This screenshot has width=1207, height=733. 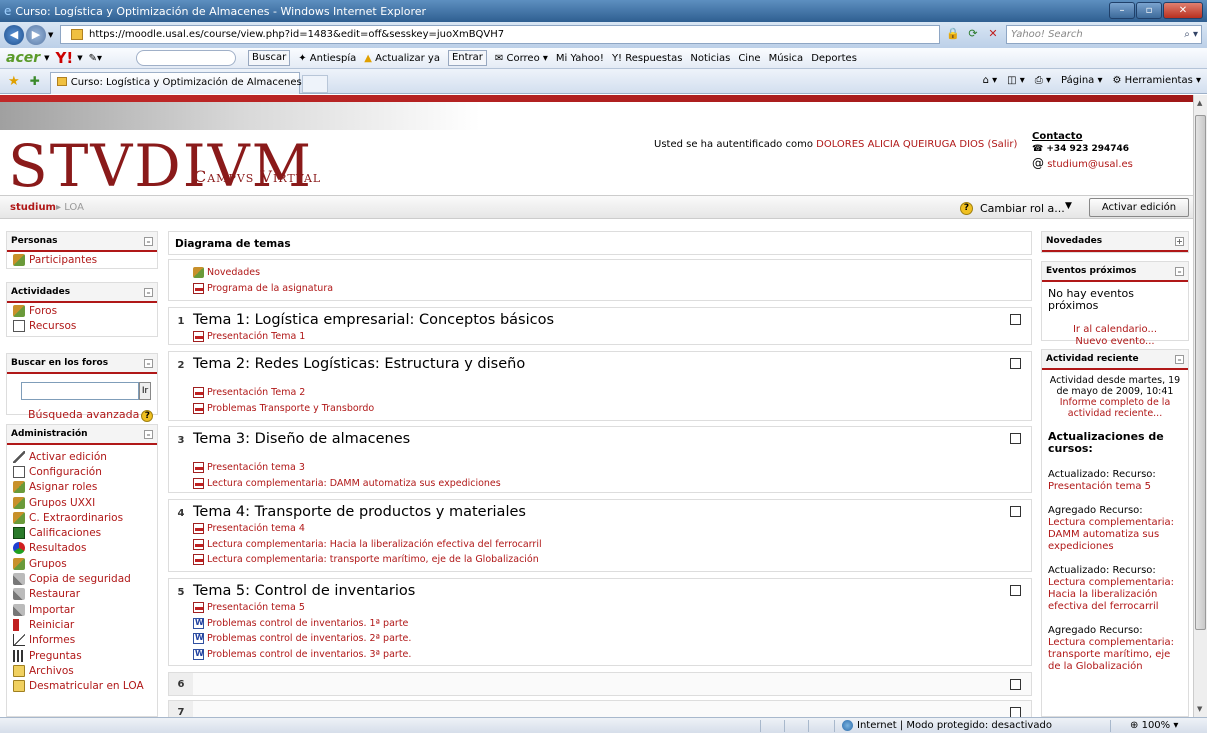 What do you see at coordinates (35, 81) in the screenshot?
I see `add-favorite-icon: ✚` at bounding box center [35, 81].